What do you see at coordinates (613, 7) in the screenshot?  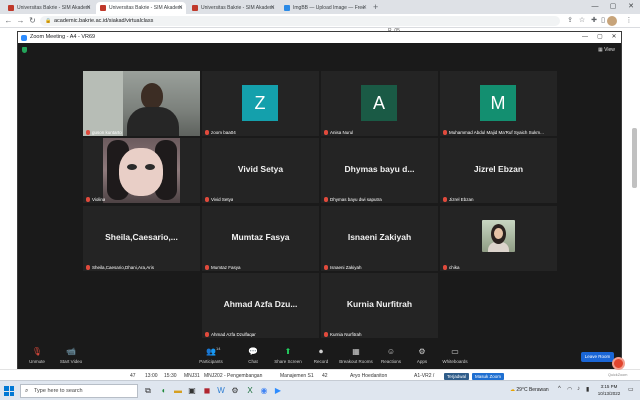 I see `maximize-window-icon: ▢` at bounding box center [613, 7].